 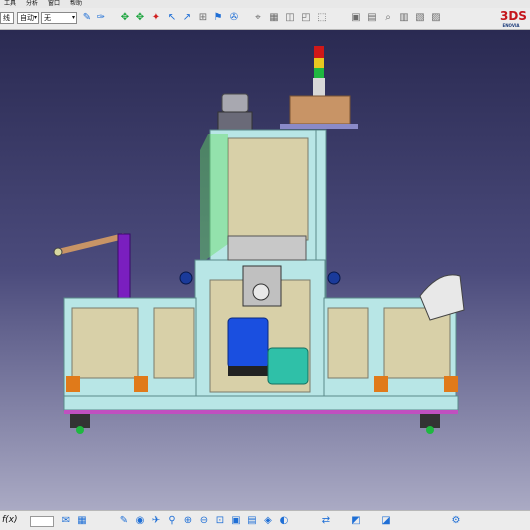 What do you see at coordinates (10, 520) in the screenshot?
I see `formula-icon: f(x)` at bounding box center [10, 520].